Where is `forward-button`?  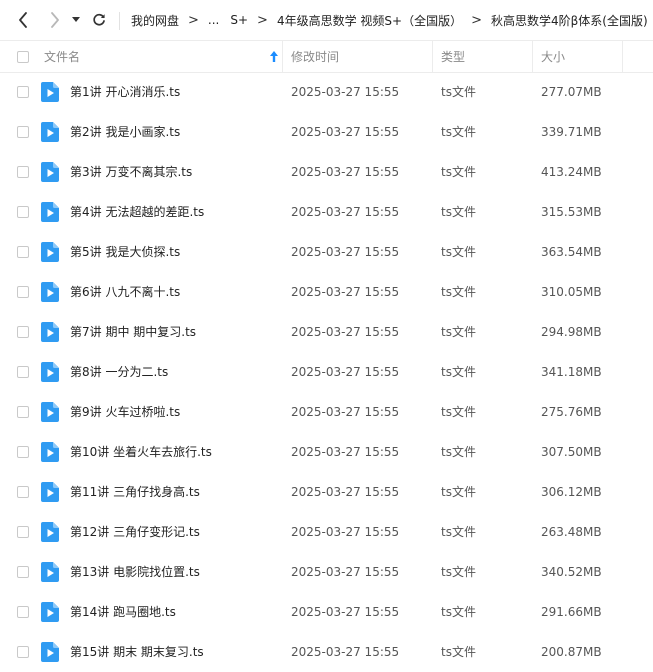 forward-button is located at coordinates (55, 20).